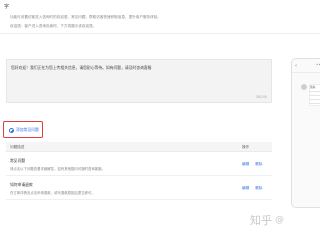  I want to click on add-question-label: 添加常见问题, so click(27, 129).